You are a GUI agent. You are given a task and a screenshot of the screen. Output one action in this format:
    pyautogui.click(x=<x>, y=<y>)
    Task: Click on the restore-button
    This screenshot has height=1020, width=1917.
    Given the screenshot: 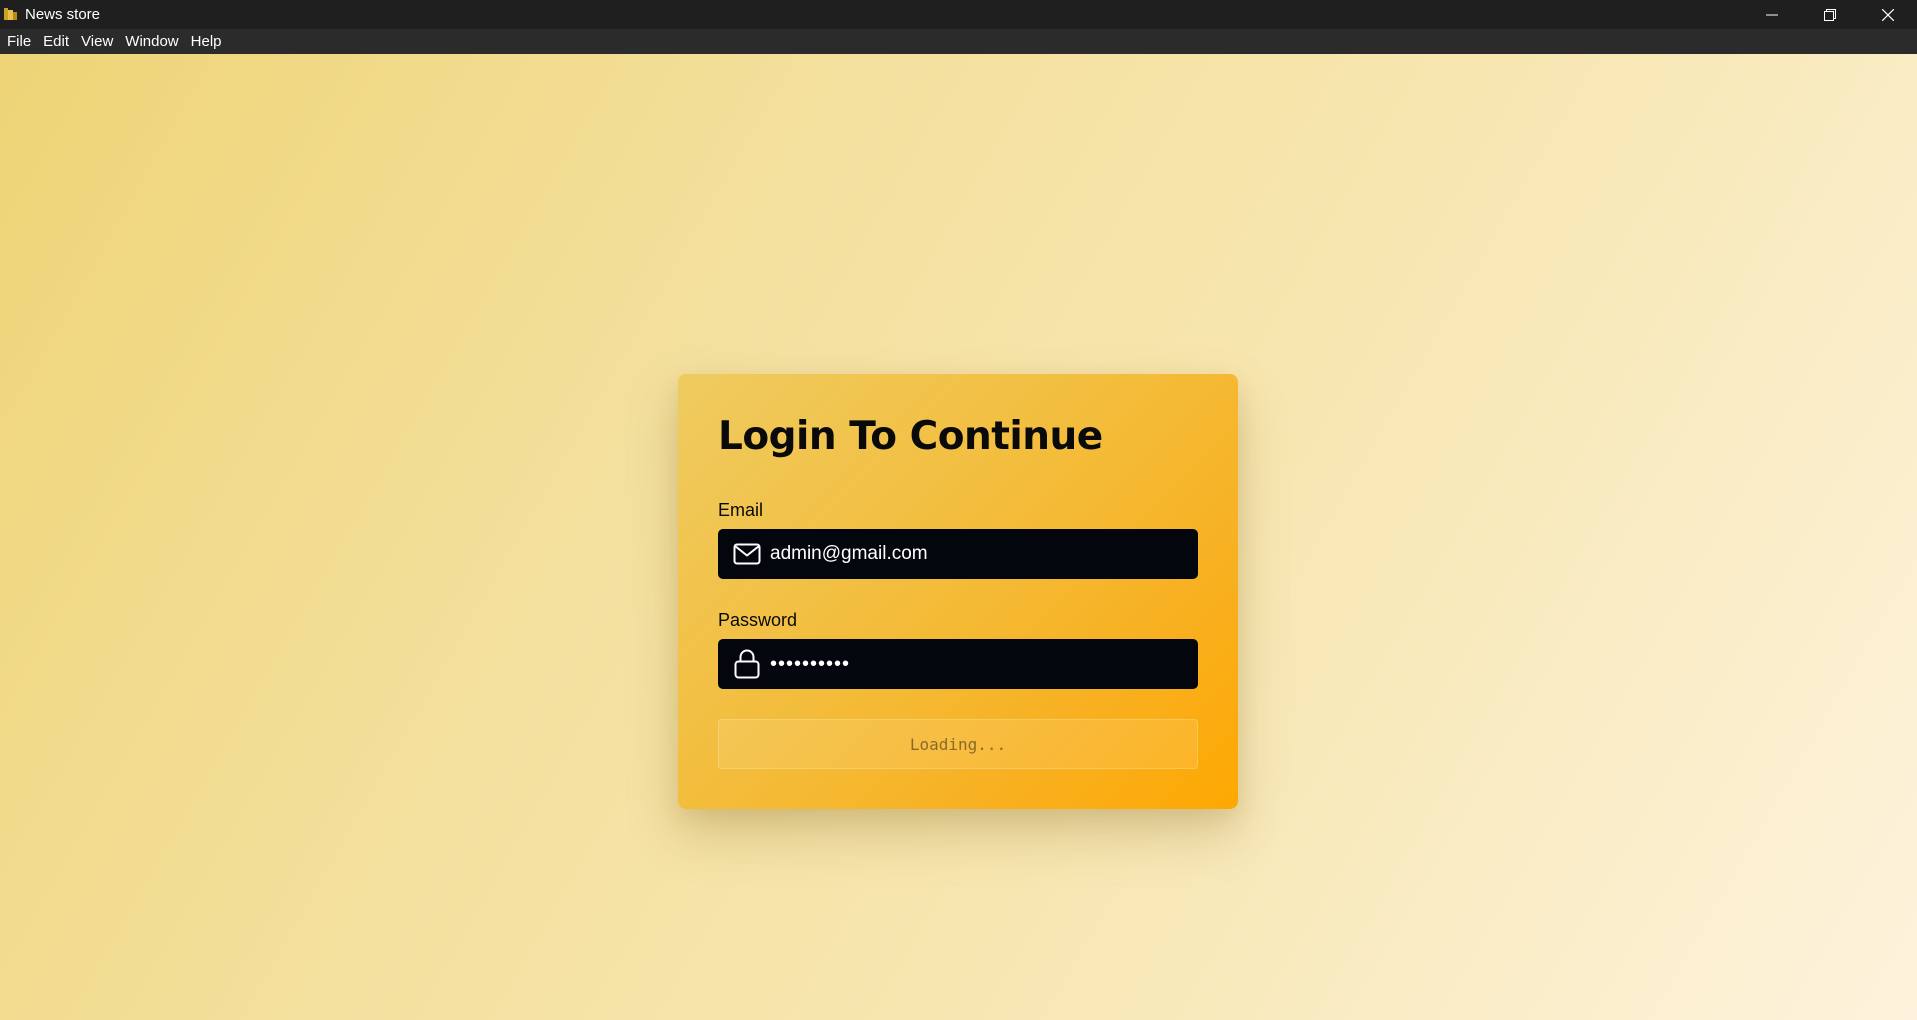 What is the action you would take?
    pyautogui.click(x=1830, y=14)
    